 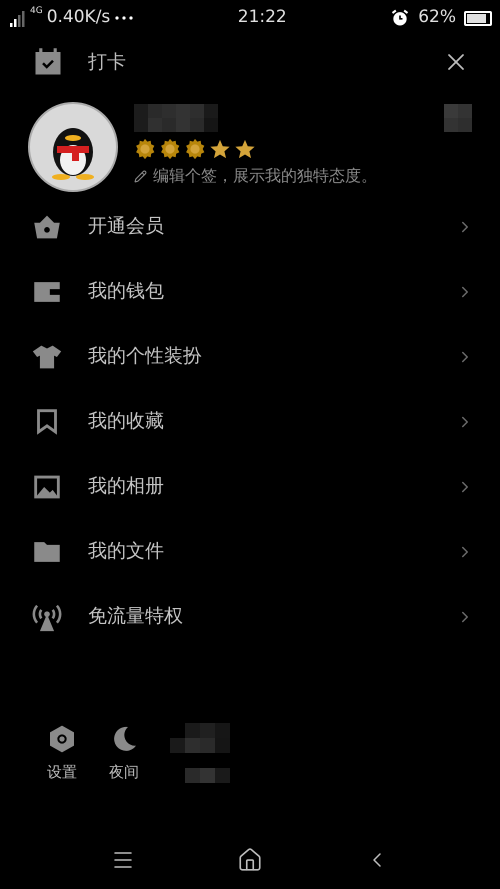 I want to click on battery-icon, so click(x=478, y=18).